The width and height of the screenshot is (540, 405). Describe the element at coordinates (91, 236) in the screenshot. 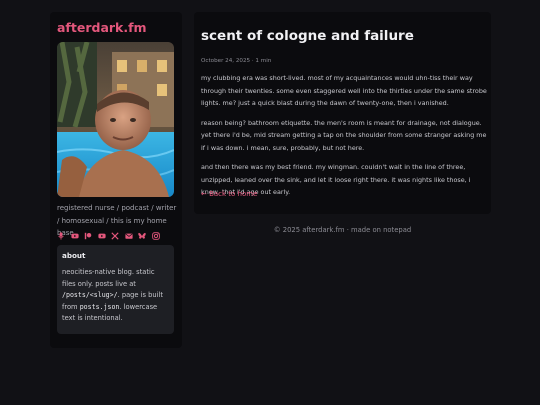

I see `patreon-icon` at that location.